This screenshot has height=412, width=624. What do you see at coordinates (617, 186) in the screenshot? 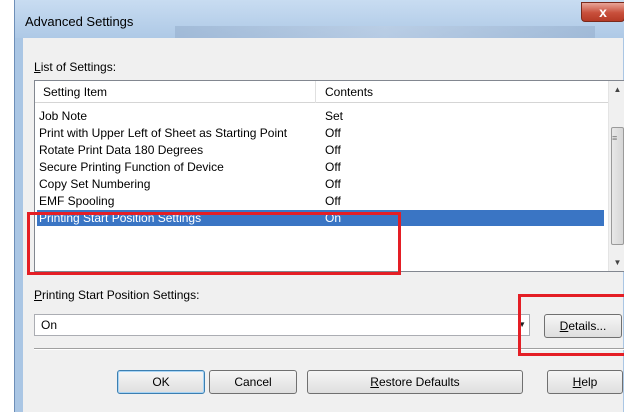
I see `scrollbar-thumb` at bounding box center [617, 186].